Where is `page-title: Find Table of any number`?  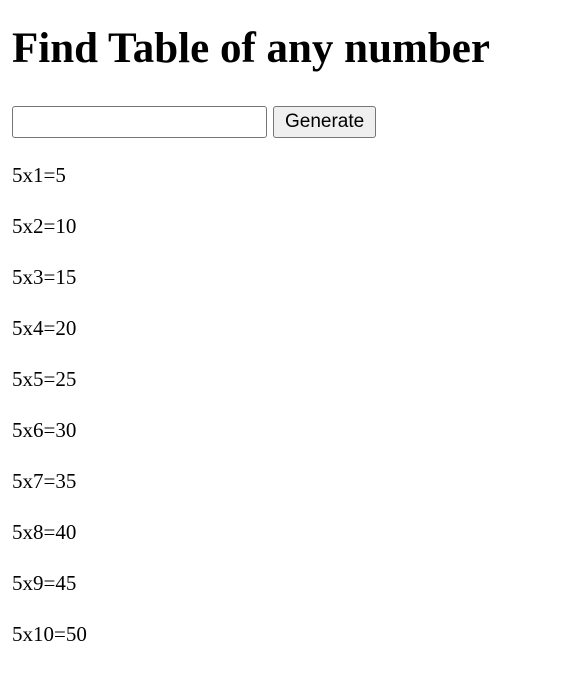 page-title: Find Table of any number is located at coordinates (251, 48).